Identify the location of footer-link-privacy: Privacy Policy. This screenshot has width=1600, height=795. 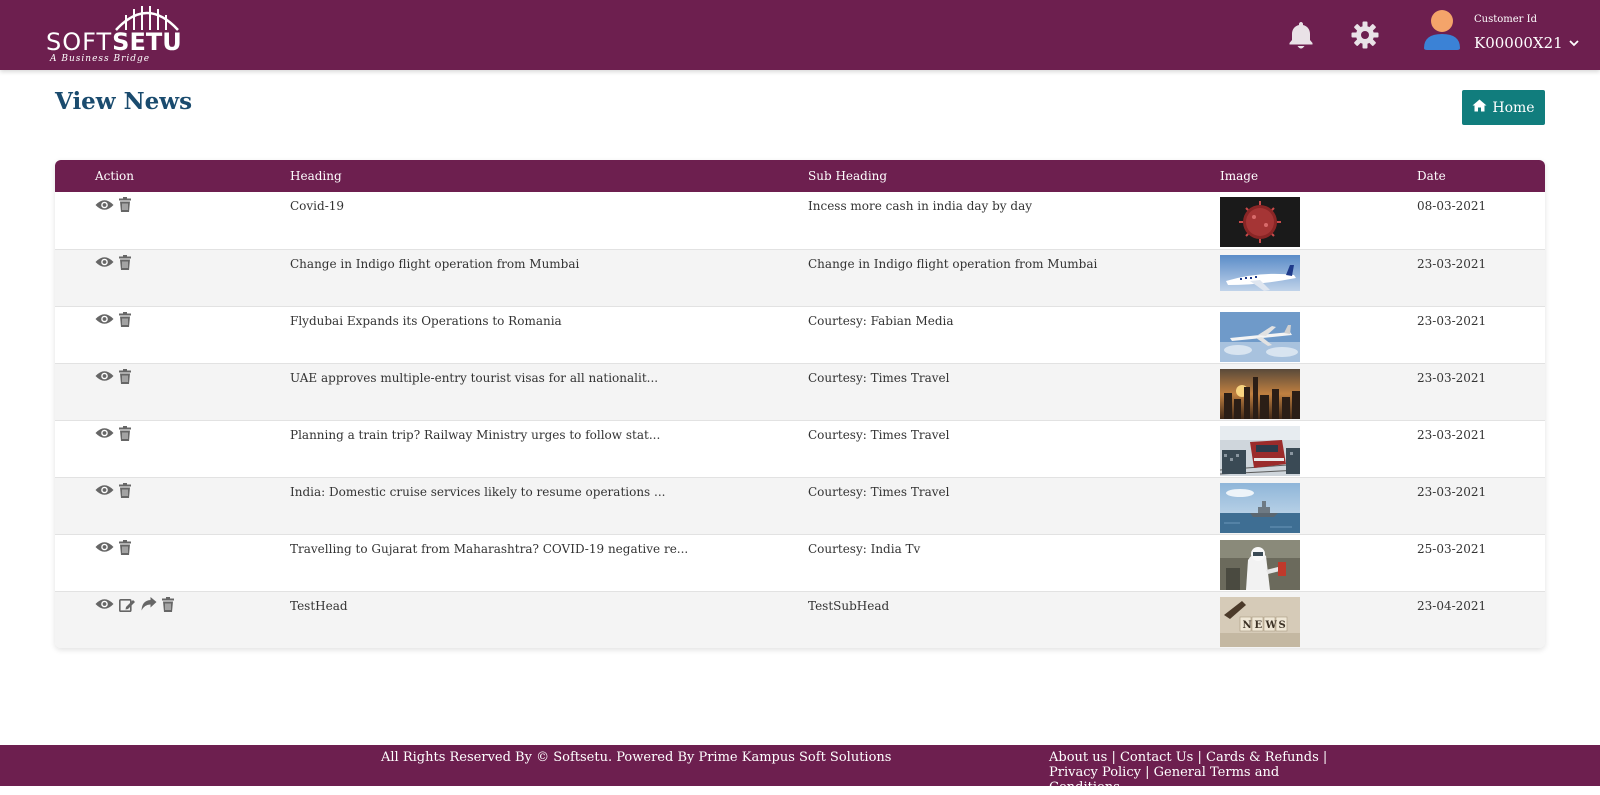
(1095, 772).